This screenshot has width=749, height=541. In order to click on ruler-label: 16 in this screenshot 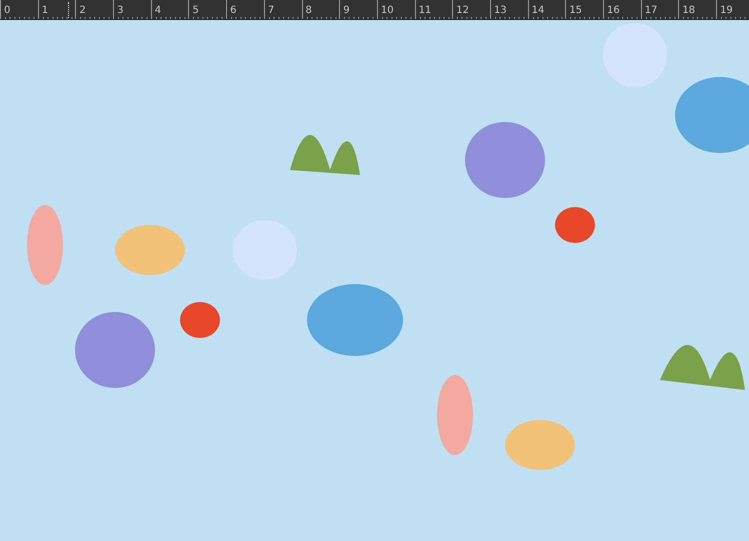, I will do `click(613, 11)`.